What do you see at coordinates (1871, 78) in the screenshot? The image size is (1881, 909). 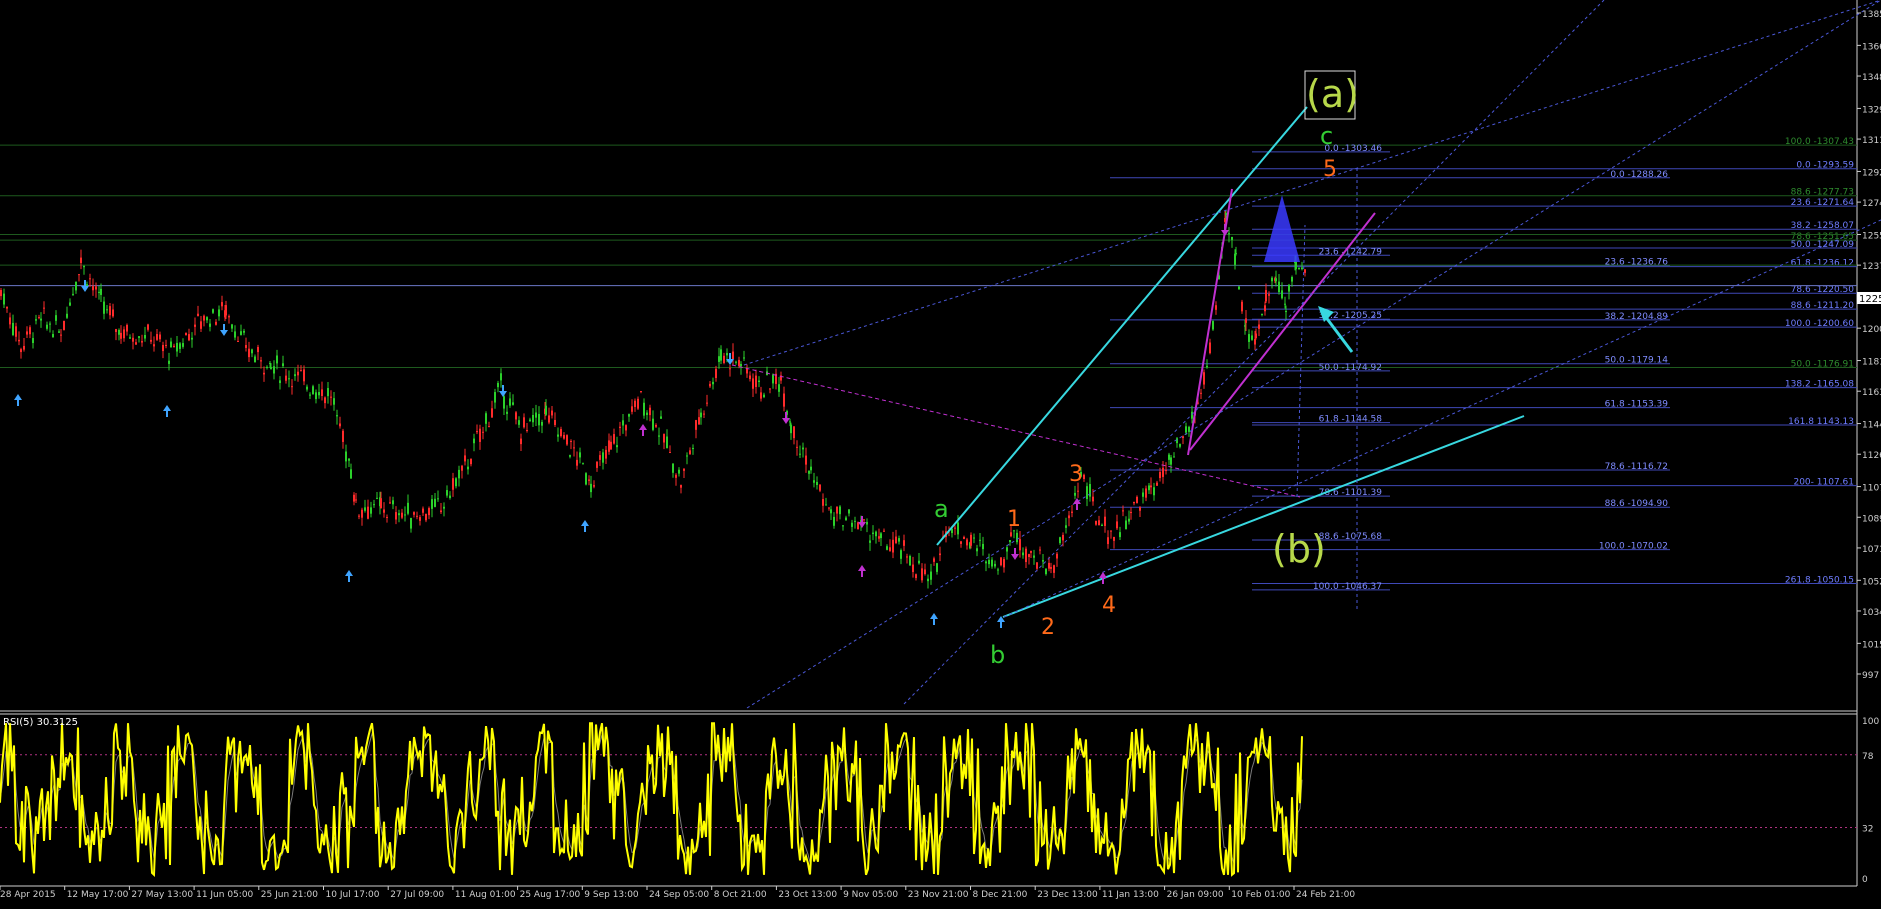 I see `price-tick-label: 1348` at bounding box center [1871, 78].